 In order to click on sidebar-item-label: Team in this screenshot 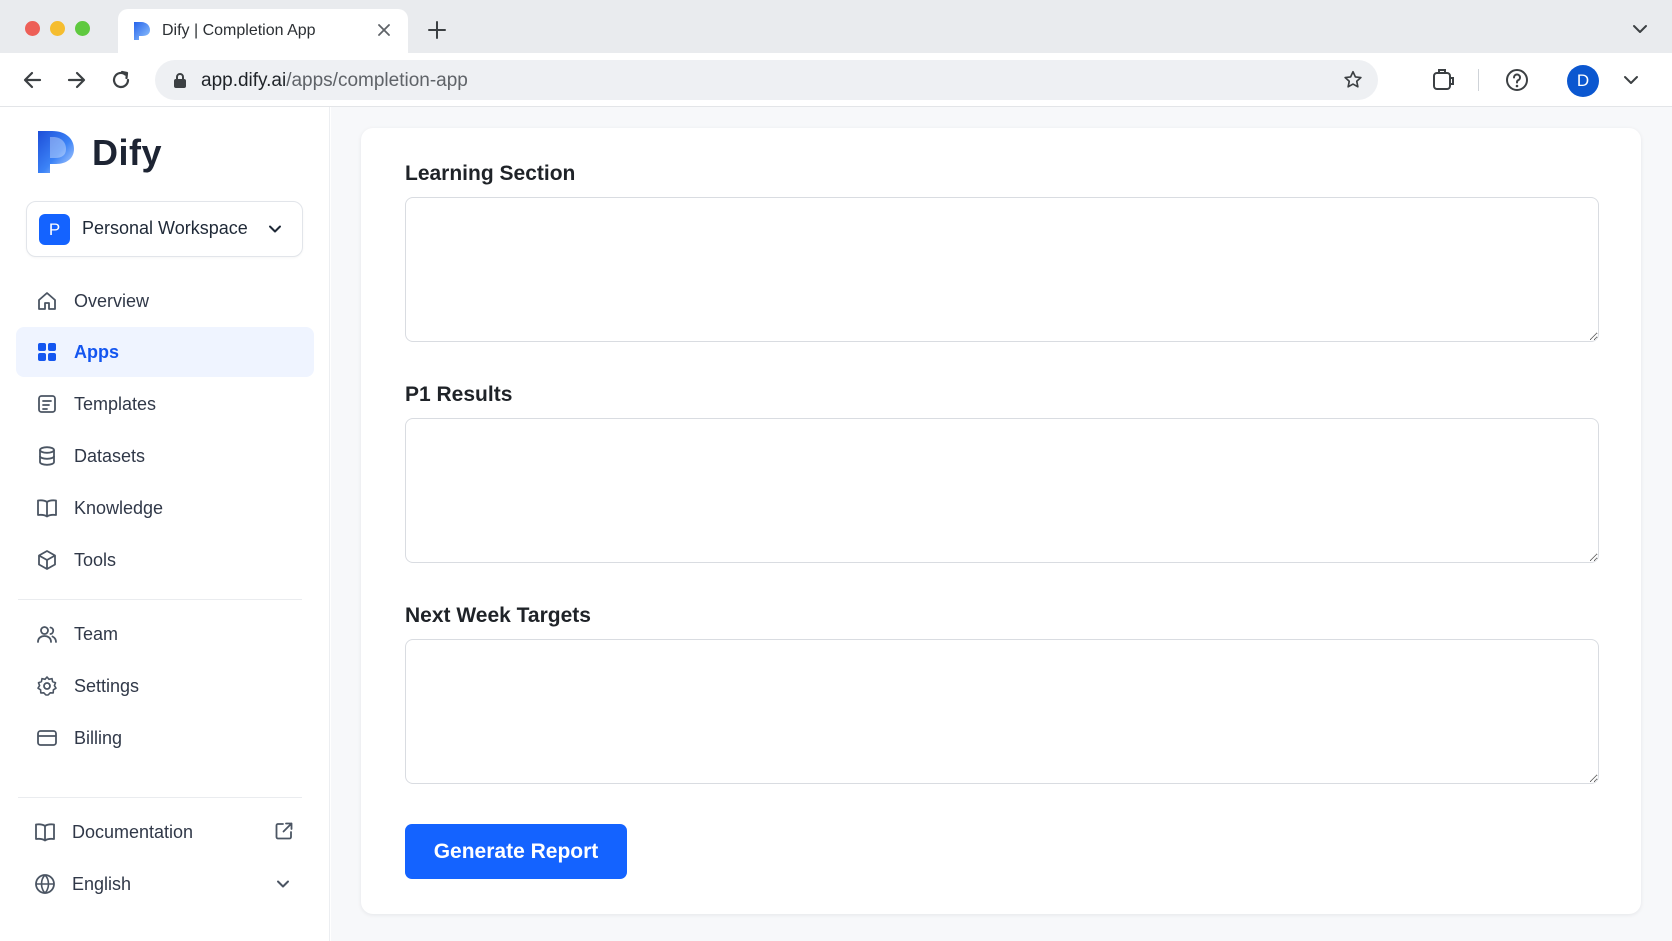, I will do `click(96, 634)`.